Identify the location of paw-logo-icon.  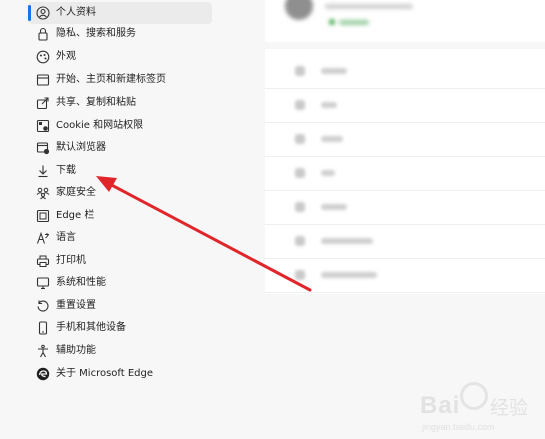
(474, 396).